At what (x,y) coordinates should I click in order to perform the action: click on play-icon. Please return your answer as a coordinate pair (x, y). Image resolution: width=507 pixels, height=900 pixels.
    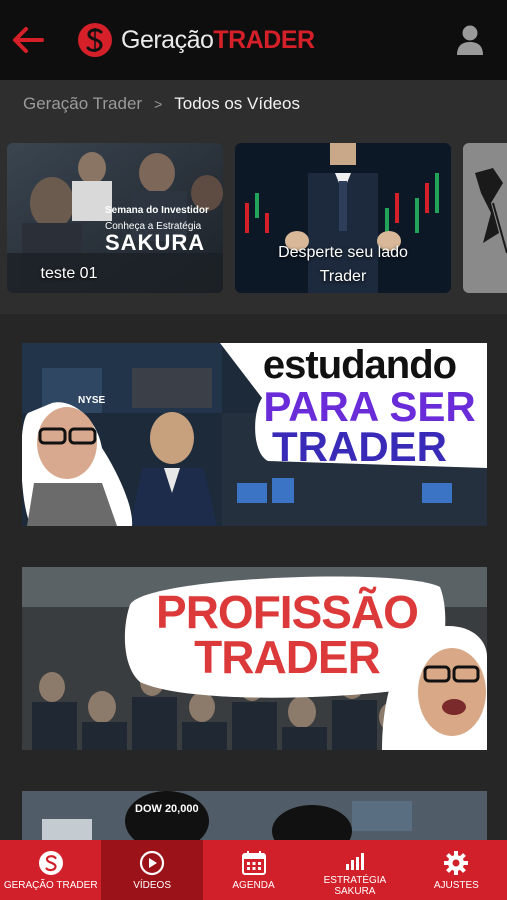
    Looking at the image, I should click on (152, 863).